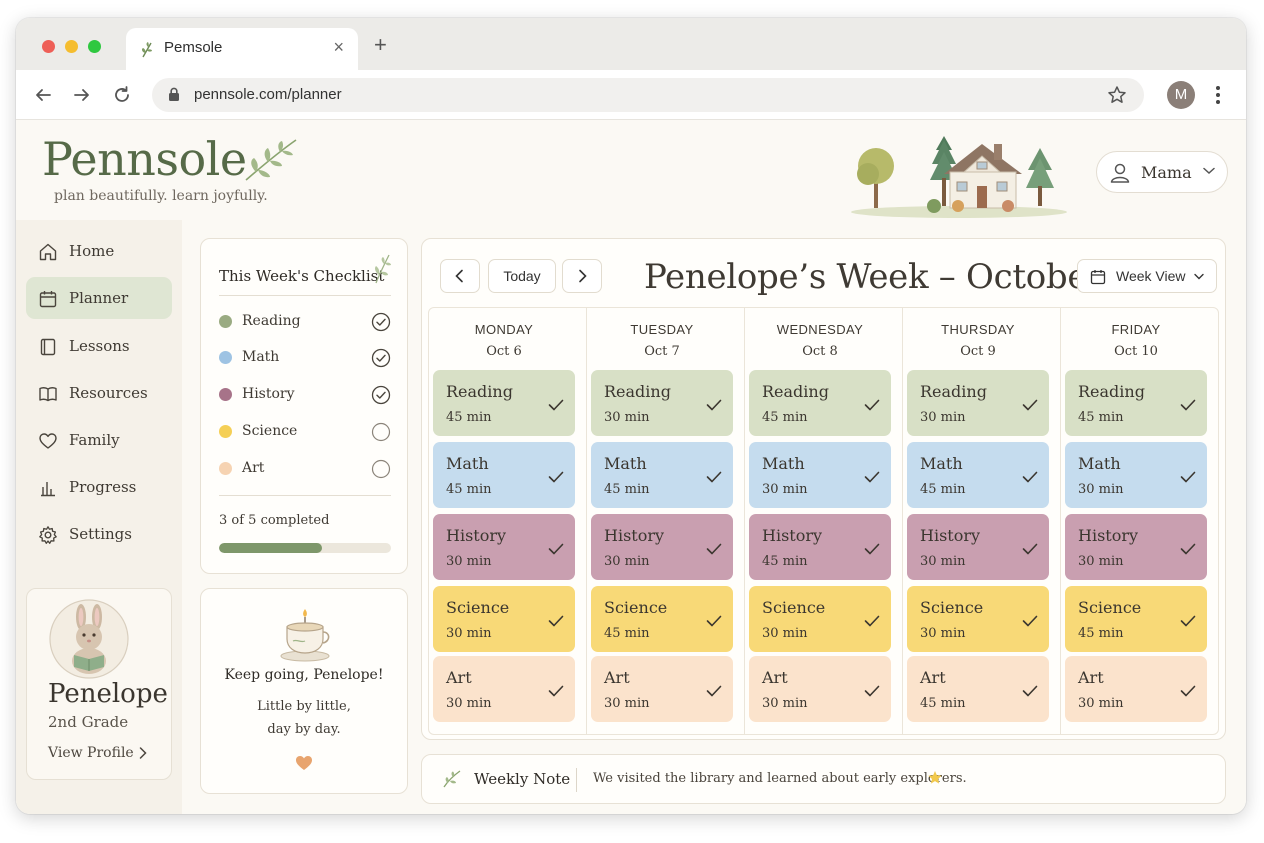 This screenshot has height=843, width=1264. Describe the element at coordinates (43, 95) in the screenshot. I see `back-arrow-icon` at that location.